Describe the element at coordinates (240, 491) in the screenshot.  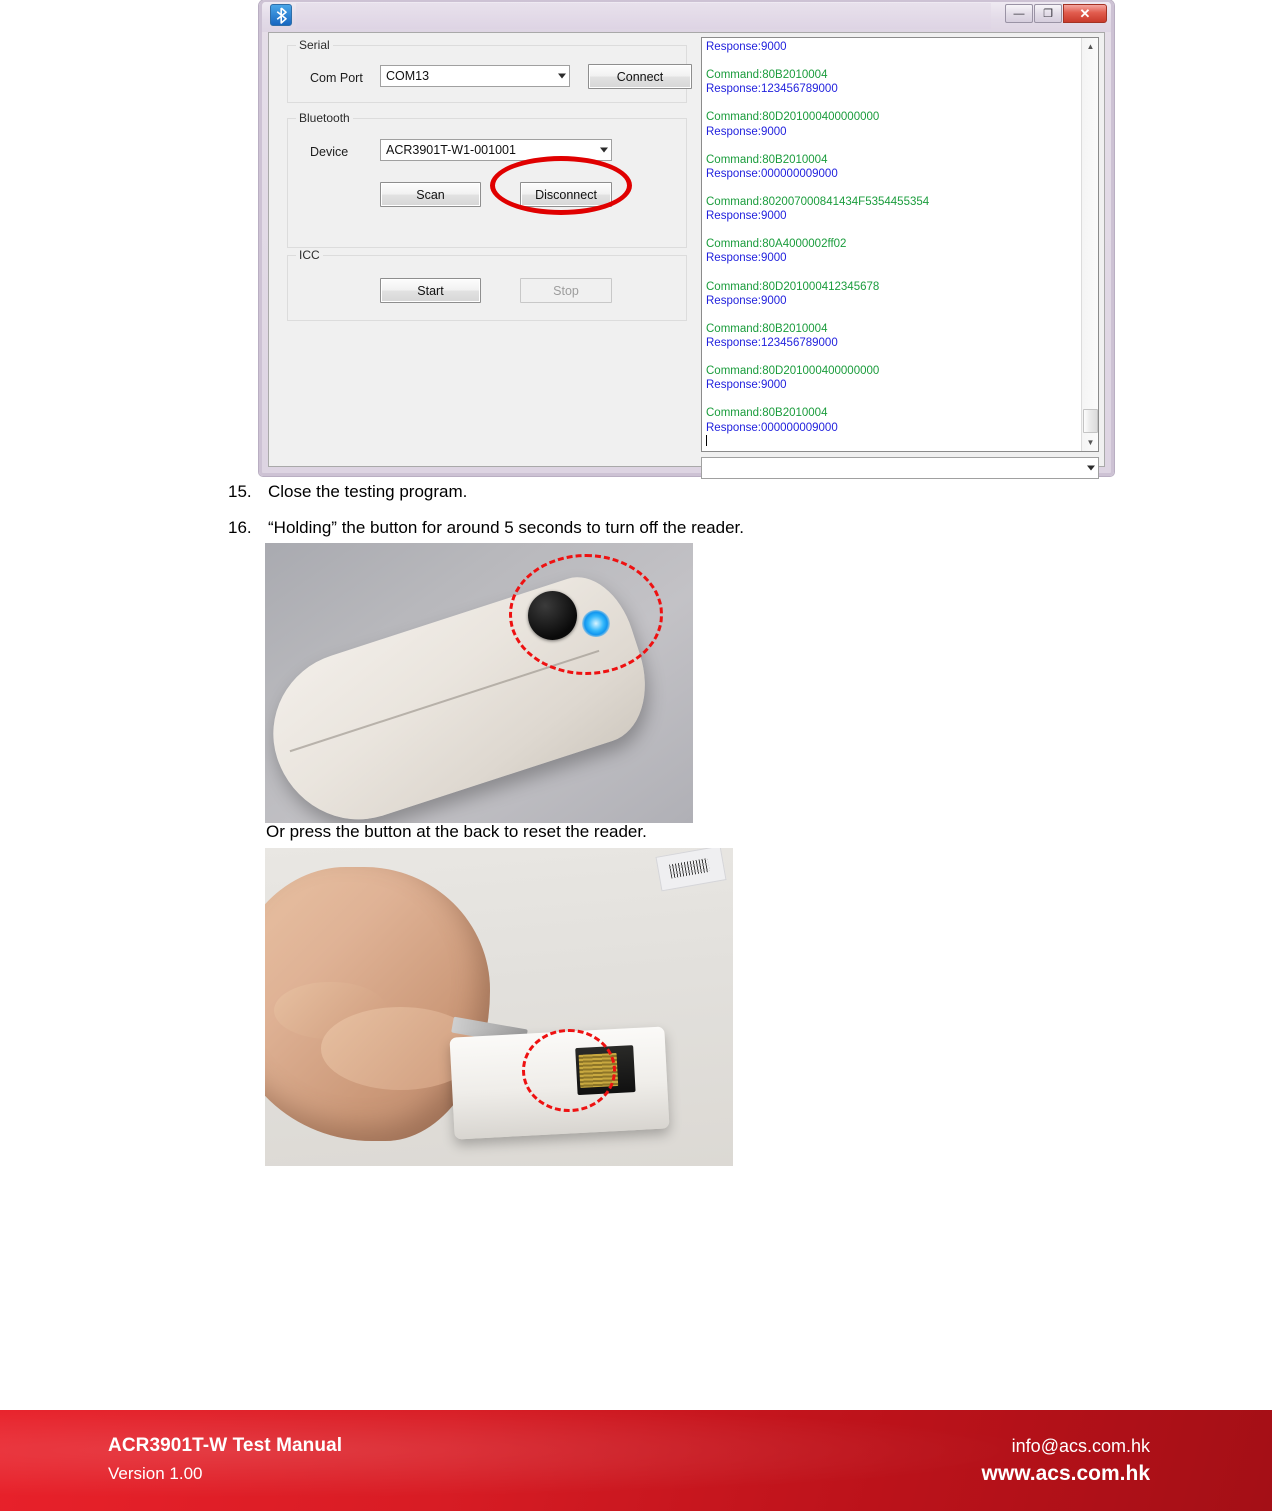
I see `step-15-number: 15.` at that location.